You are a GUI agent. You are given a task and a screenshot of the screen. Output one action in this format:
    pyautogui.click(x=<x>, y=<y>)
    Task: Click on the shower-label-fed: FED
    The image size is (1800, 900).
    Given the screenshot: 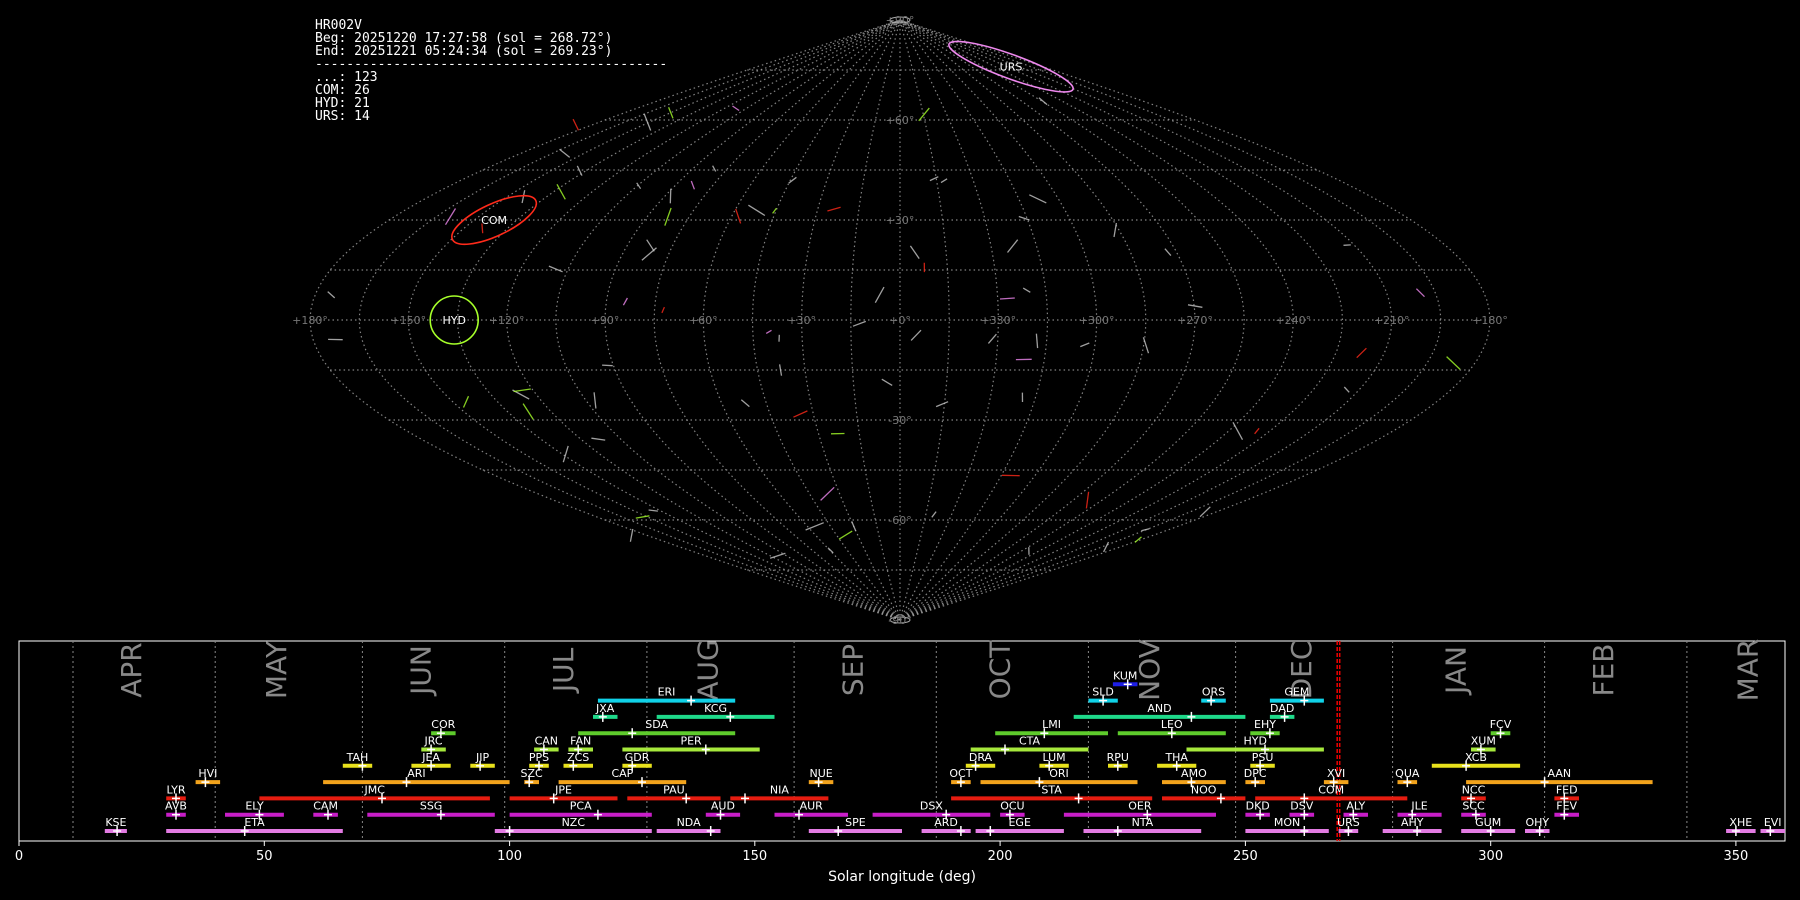 What is the action you would take?
    pyautogui.click(x=1567, y=789)
    